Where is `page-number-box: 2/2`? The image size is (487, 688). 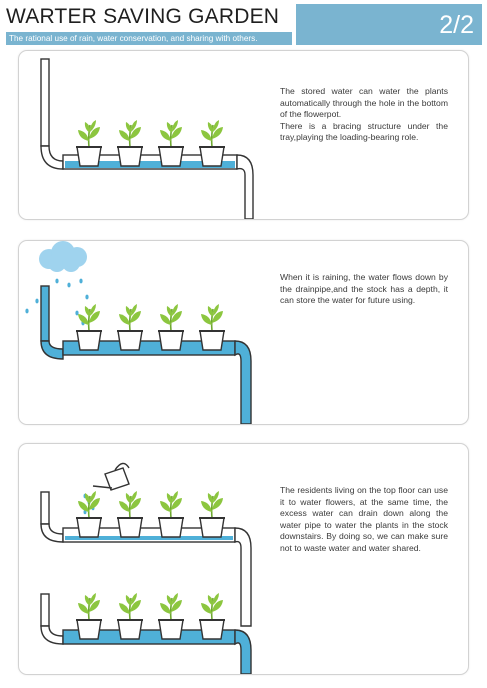 page-number-box: 2/2 is located at coordinates (389, 24).